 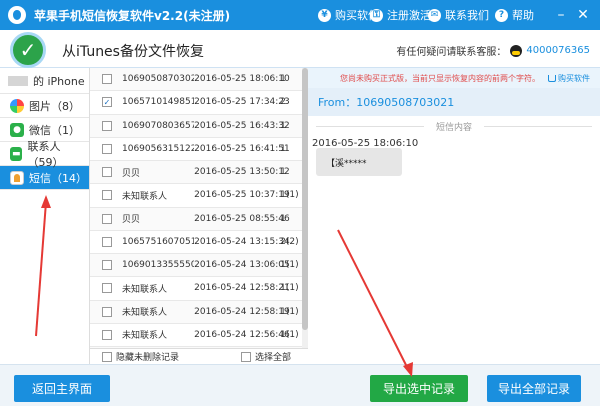 What do you see at coordinates (242, 311) in the screenshot?
I see `message-time: 2016-05-24 12:58:19` at bounding box center [242, 311].